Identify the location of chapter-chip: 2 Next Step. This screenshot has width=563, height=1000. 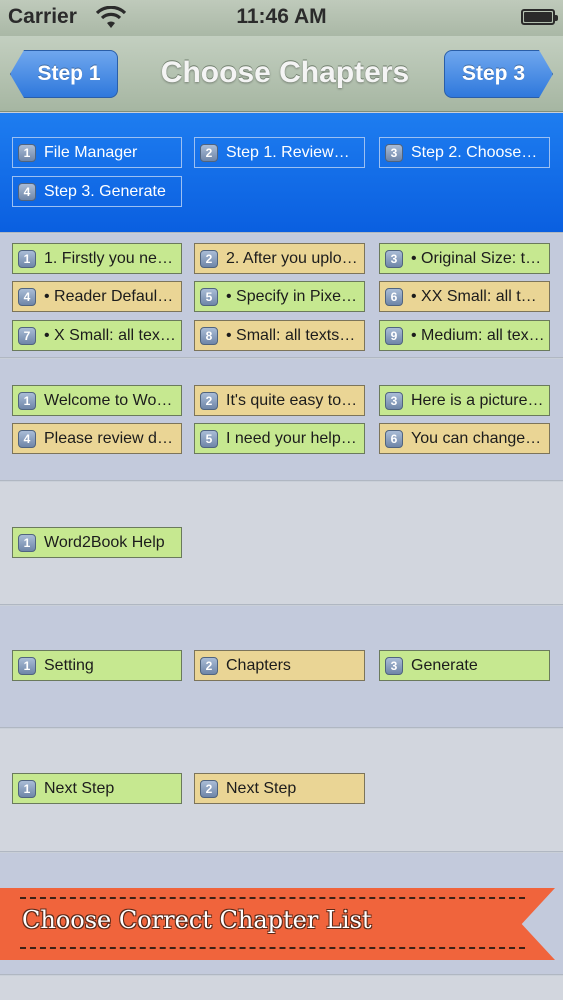
(279, 788).